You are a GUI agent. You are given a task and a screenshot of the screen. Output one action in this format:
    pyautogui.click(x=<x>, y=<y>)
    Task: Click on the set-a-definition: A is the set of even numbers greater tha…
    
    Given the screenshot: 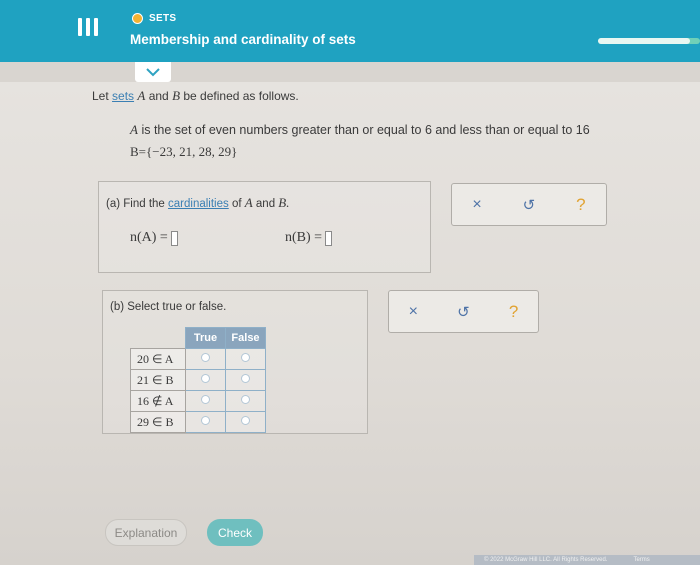 What is the action you would take?
    pyautogui.click(x=360, y=130)
    